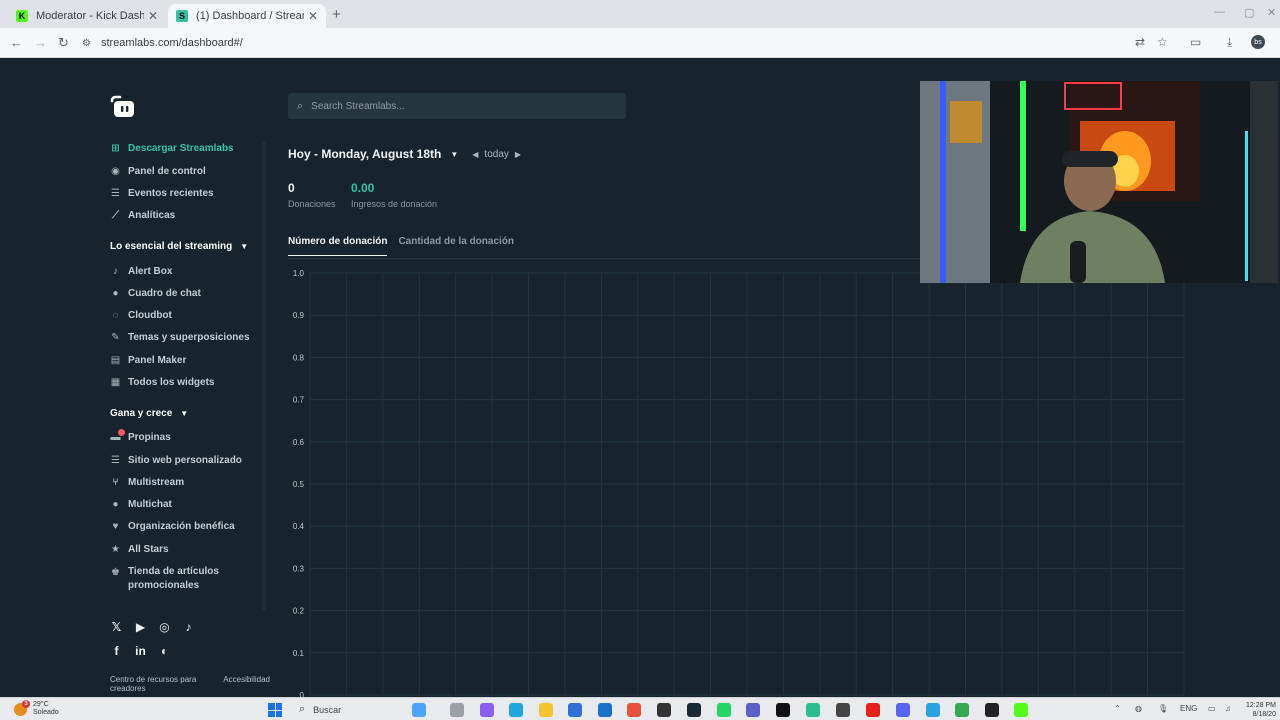 This screenshot has height=720, width=1280. Describe the element at coordinates (86, 43) in the screenshot. I see `site-info-icon: ⚙` at that location.